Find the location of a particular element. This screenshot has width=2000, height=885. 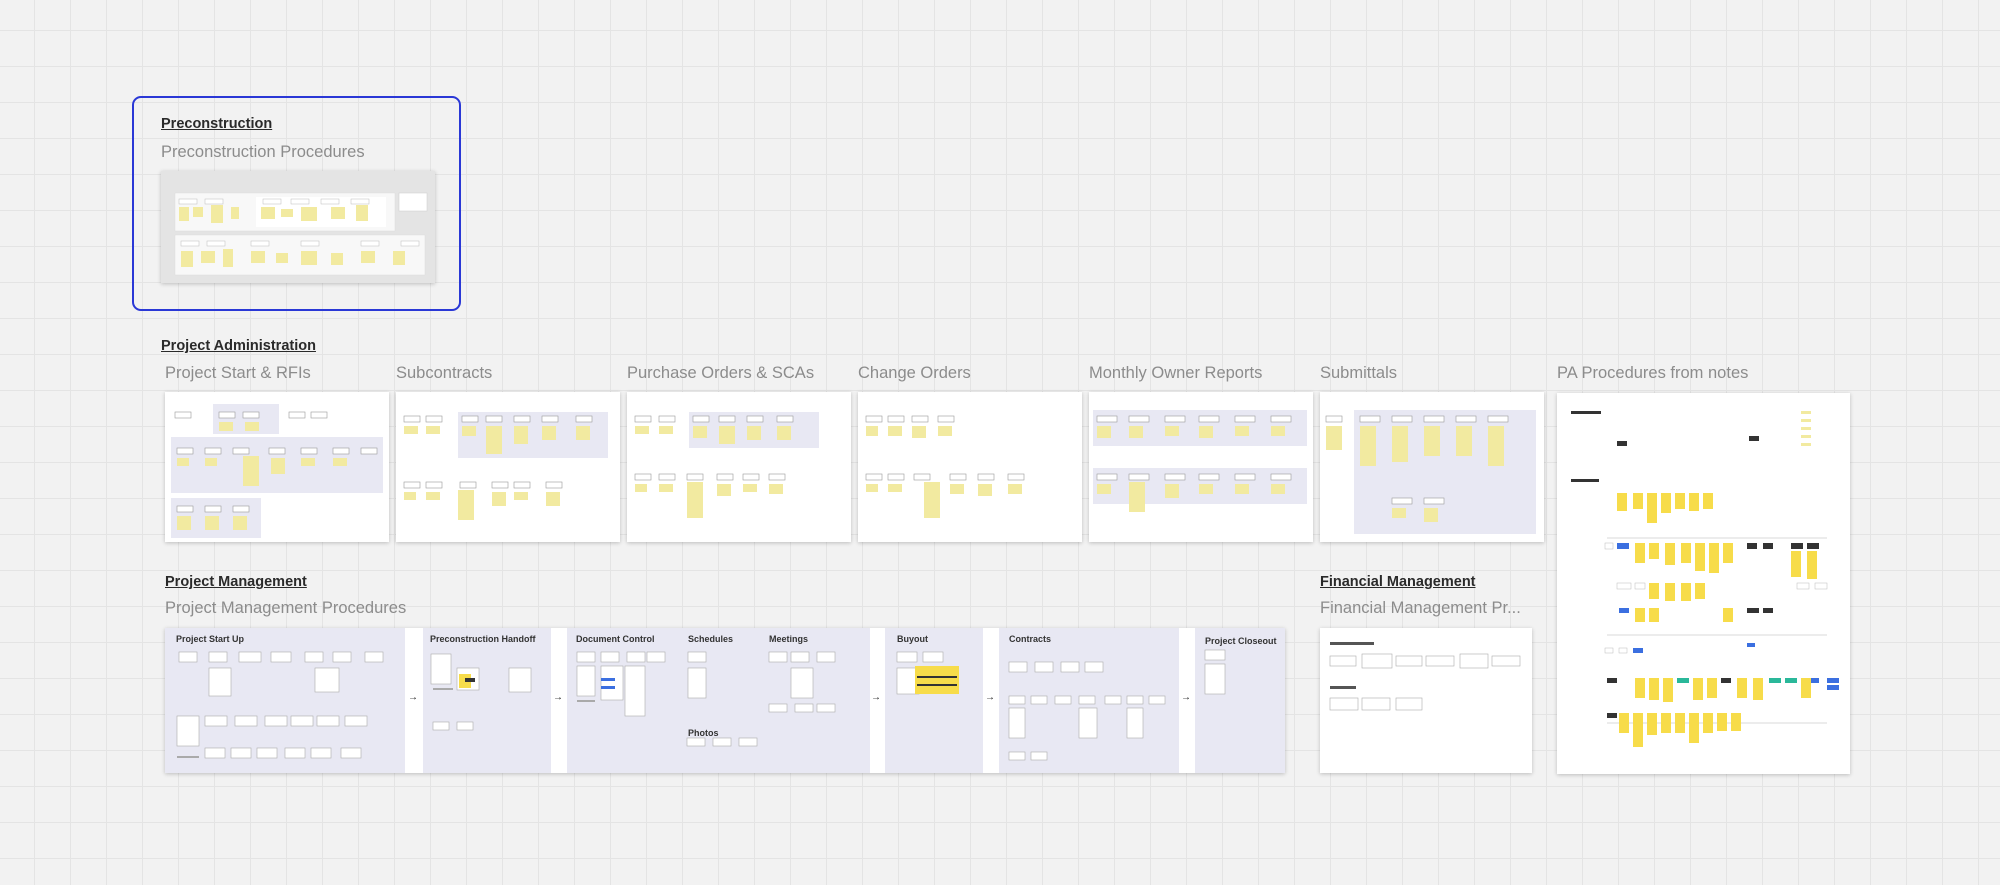

frame-label-change-orders: Change Orders is located at coordinates (968, 373).